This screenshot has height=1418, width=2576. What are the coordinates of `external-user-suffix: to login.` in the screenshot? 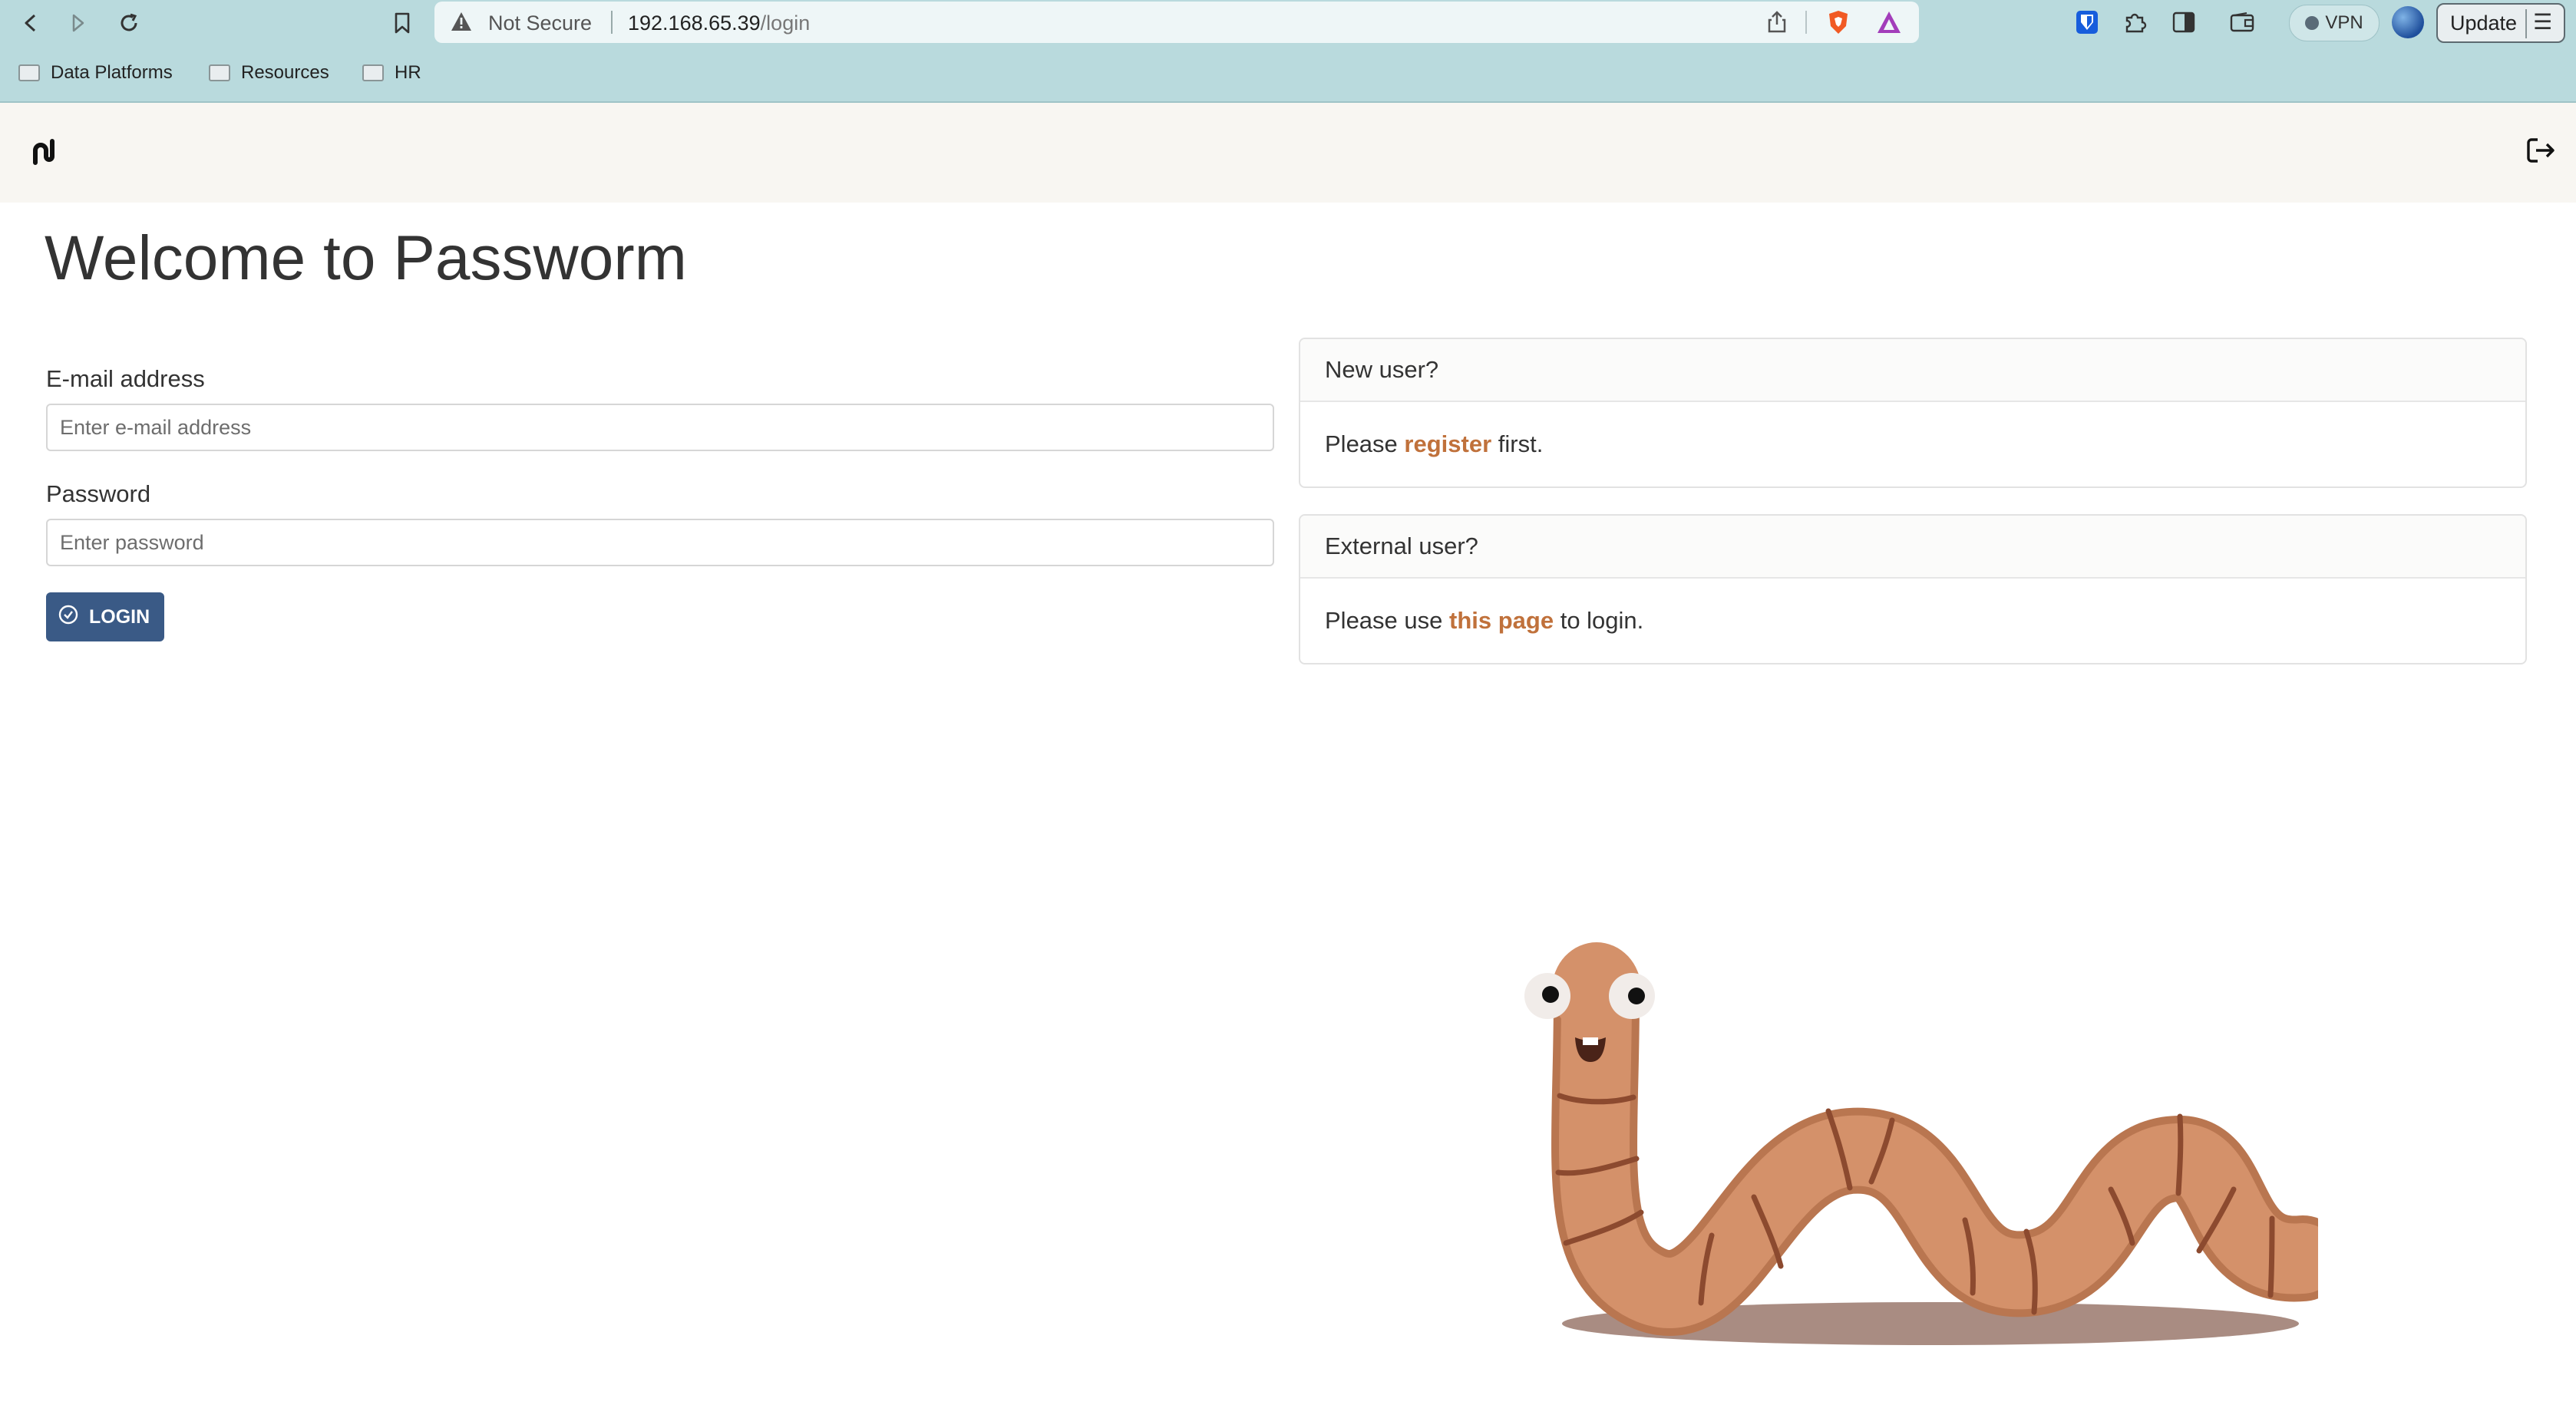 It's located at (1599, 620).